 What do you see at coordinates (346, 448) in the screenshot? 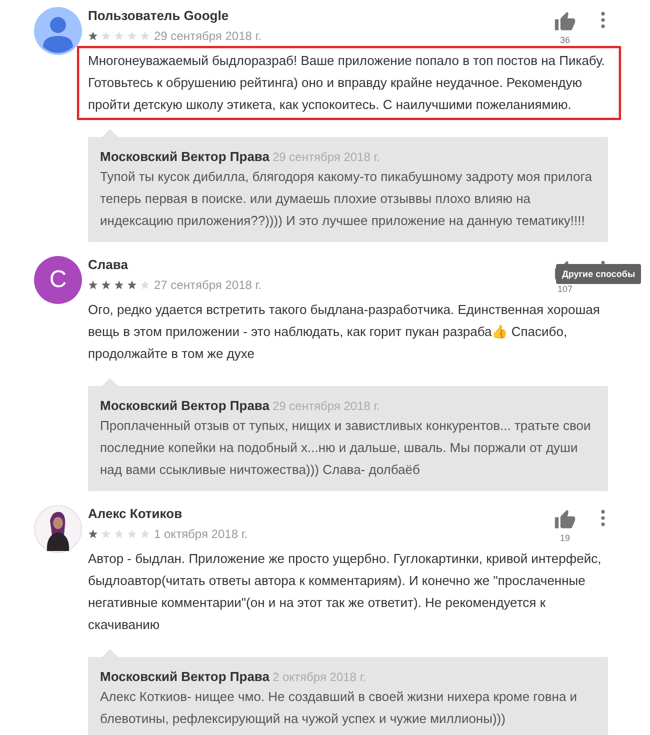
I see `reply-text: Проплаченный отзыв от тупых, нищих и завистливых конкурентов... тратьте свои последние копейки на подобный х...ню и дальше, шваль. Мы поржали от души над вами ссыкливые ничтожества))) Слава- долбаёб` at bounding box center [346, 448].